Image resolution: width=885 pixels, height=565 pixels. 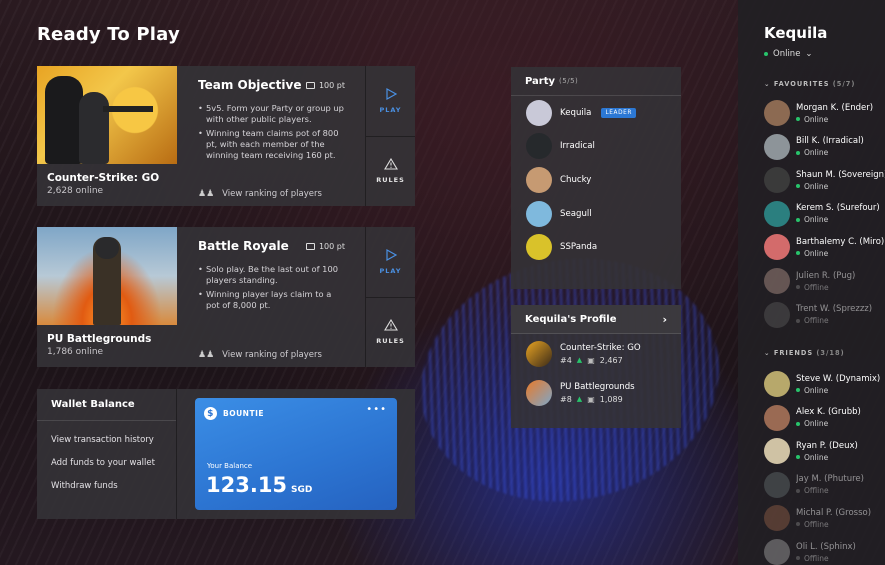 I want to click on game-info: Counter-Strike: GO 2,628 online, so click(x=107, y=136).